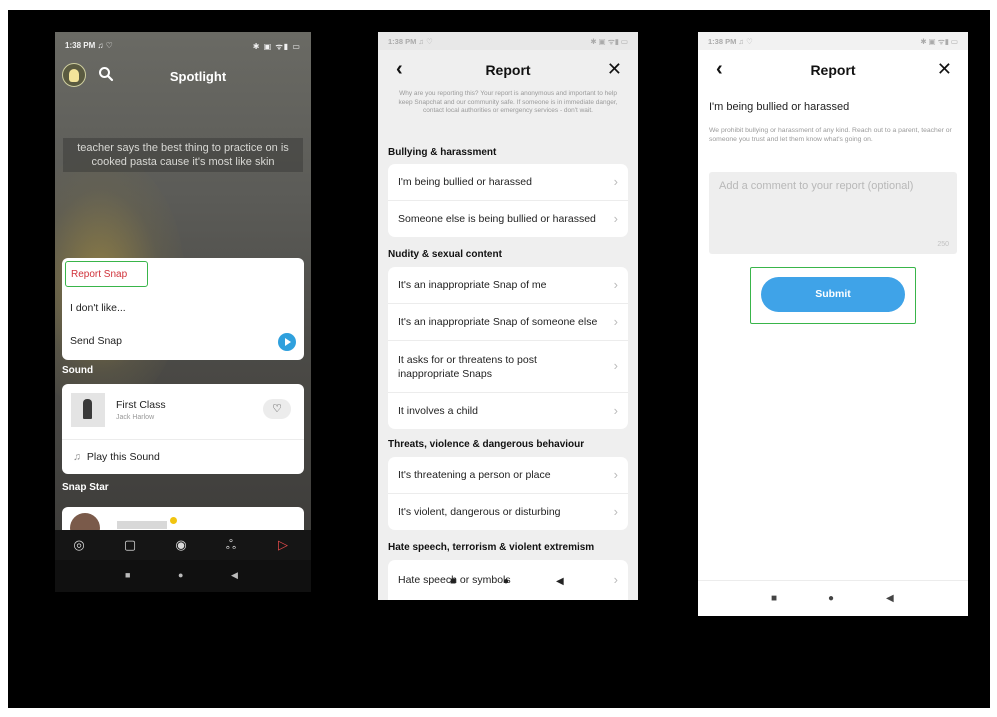  I want to click on chat-tab-icon: ▢, so click(130, 545).